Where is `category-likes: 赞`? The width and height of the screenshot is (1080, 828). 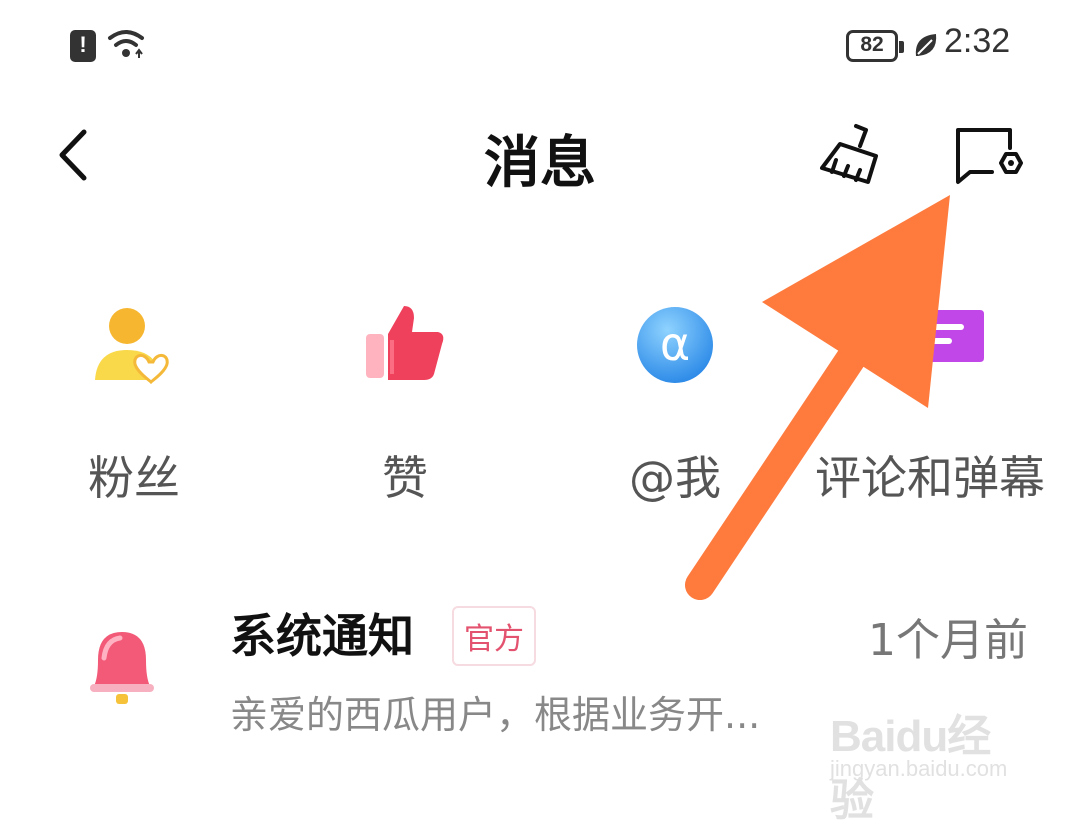
category-likes: 赞 is located at coordinates (405, 404).